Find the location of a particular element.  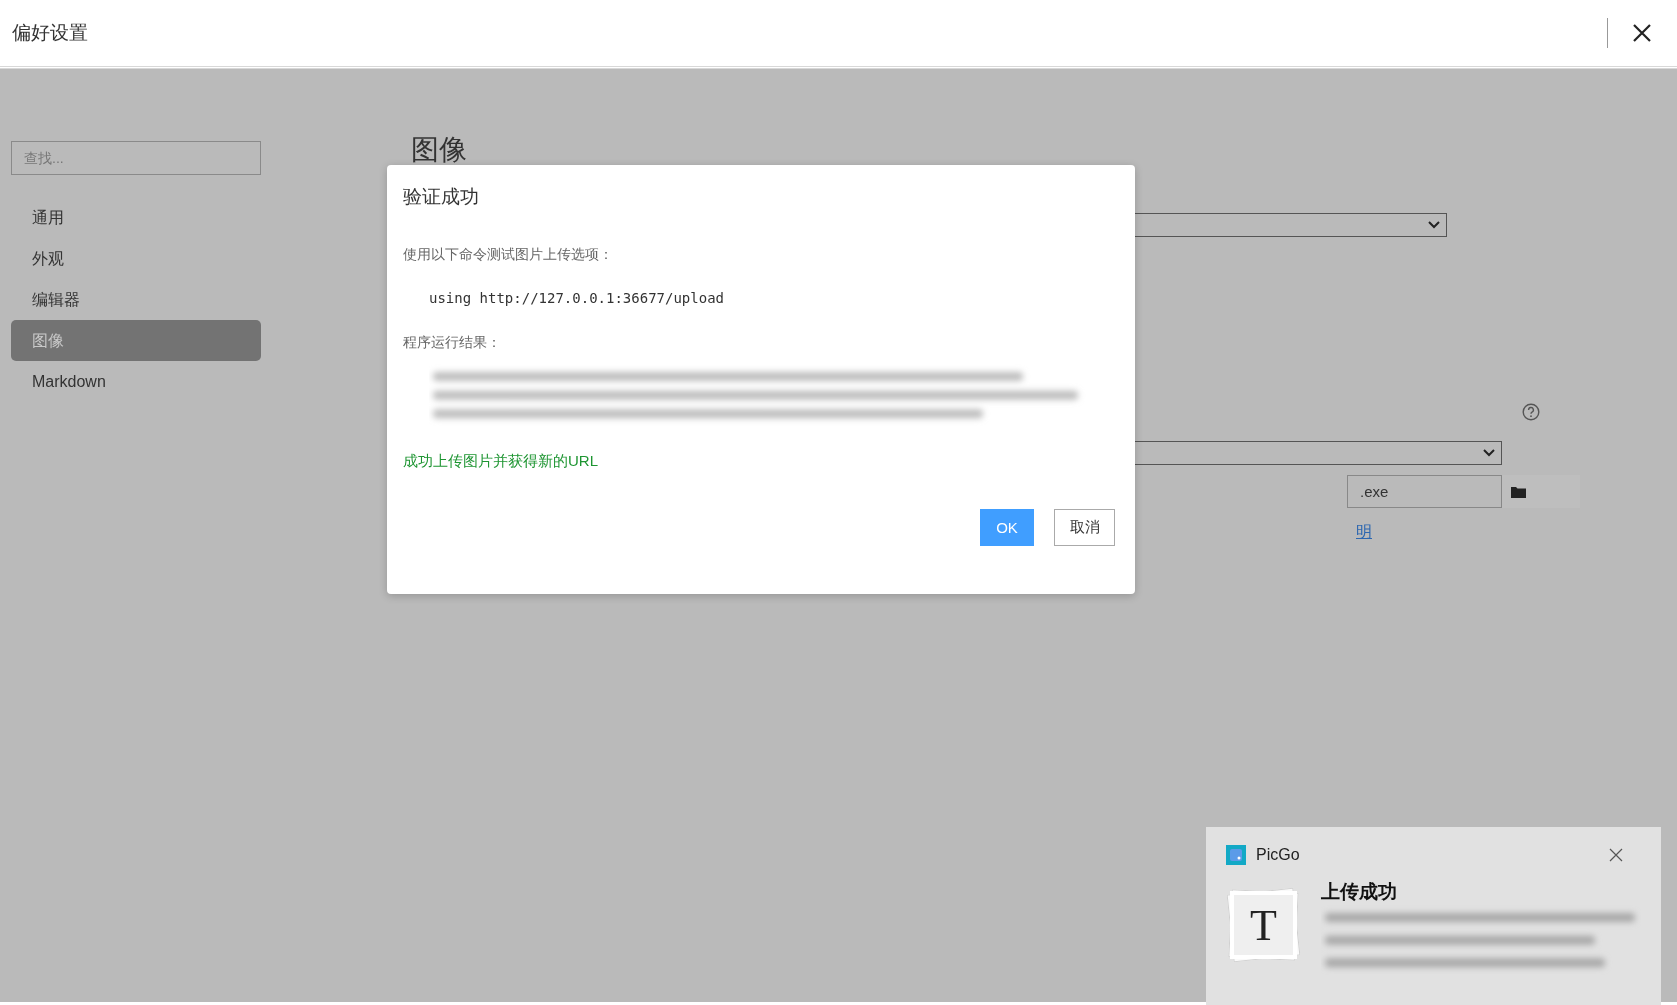

window-title: 偏好设置 is located at coordinates (50, 33).